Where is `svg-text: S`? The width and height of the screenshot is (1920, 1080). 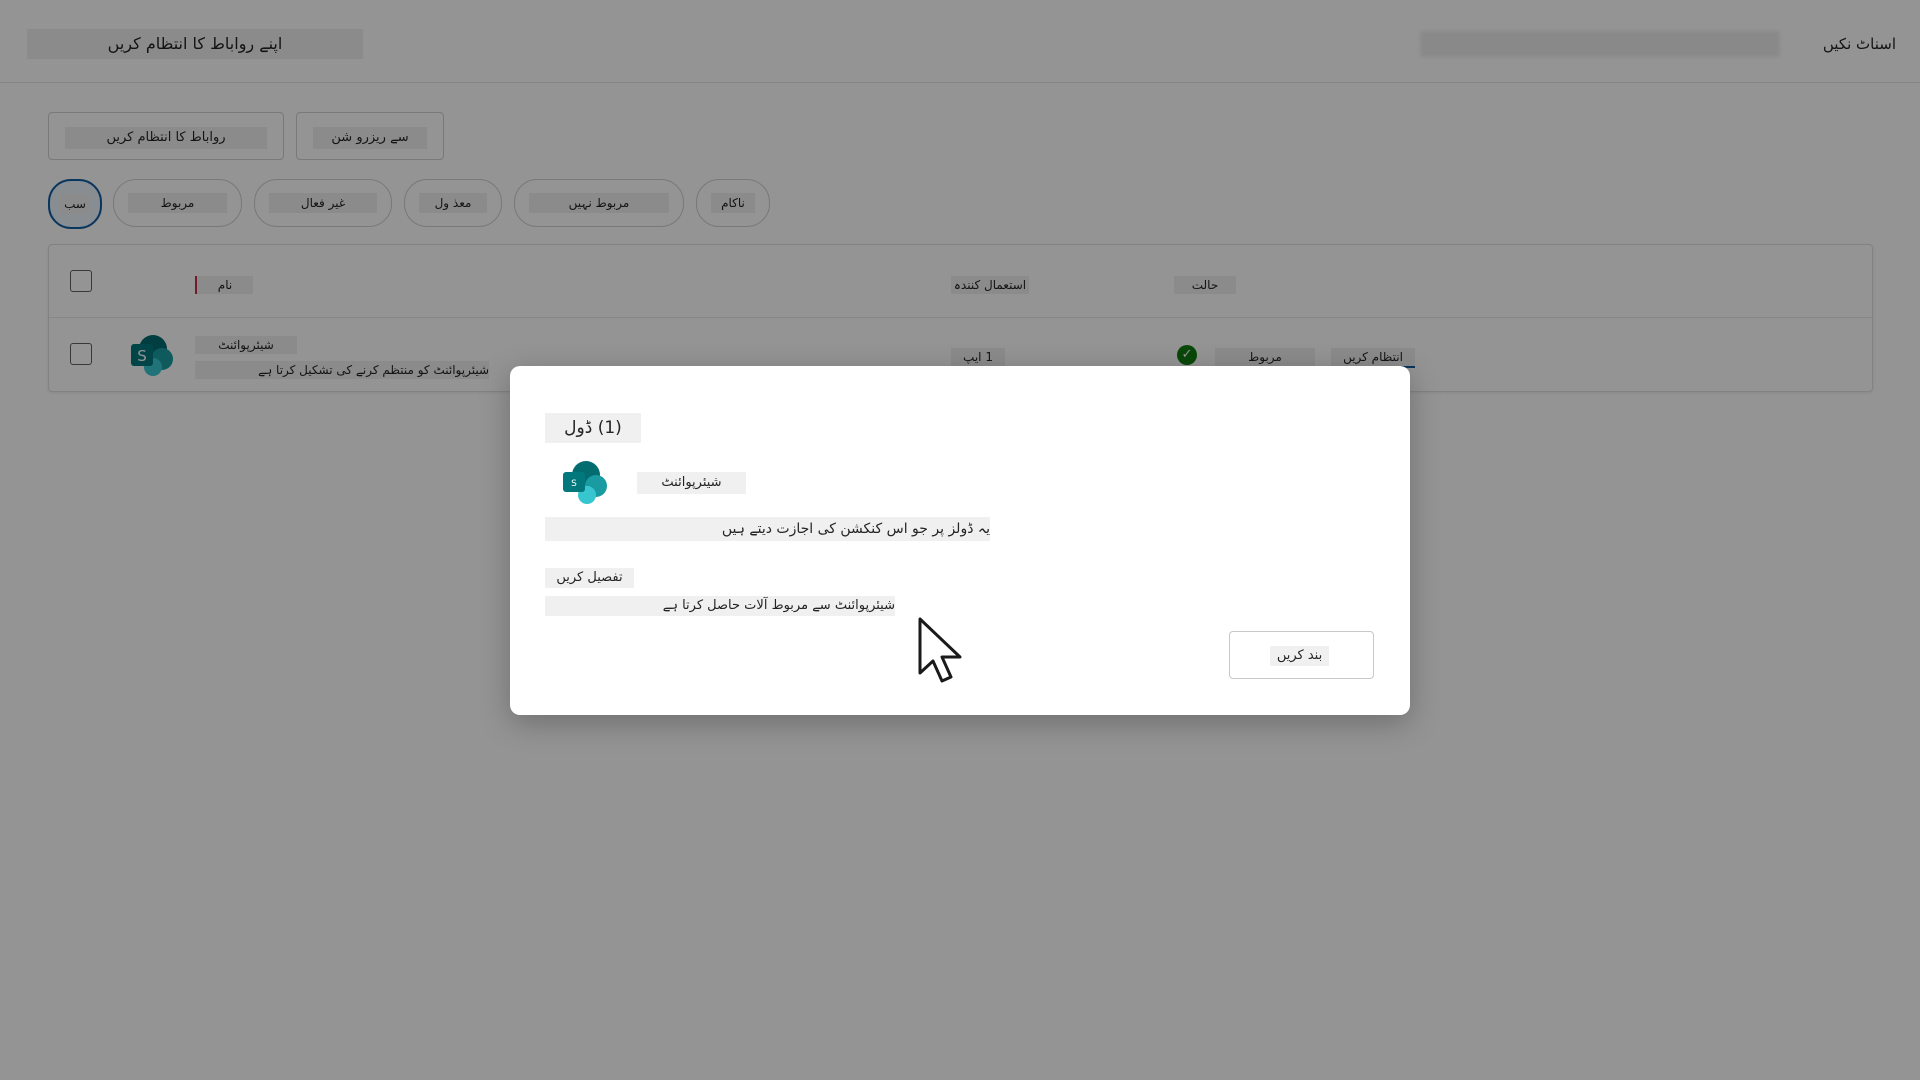
svg-text: S is located at coordinates (574, 484).